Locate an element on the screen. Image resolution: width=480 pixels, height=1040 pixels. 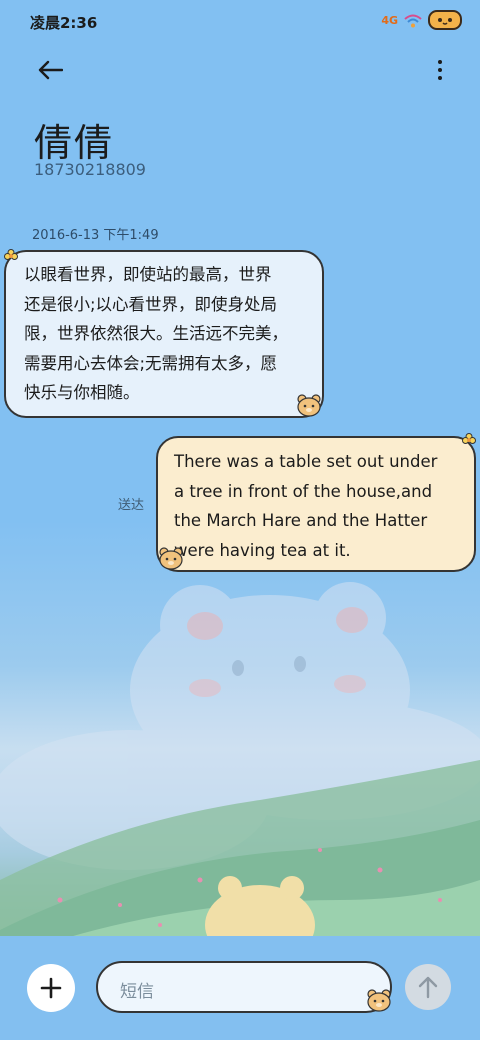
message-line: the March Hare and the Hatter is located at coordinates (301, 520).